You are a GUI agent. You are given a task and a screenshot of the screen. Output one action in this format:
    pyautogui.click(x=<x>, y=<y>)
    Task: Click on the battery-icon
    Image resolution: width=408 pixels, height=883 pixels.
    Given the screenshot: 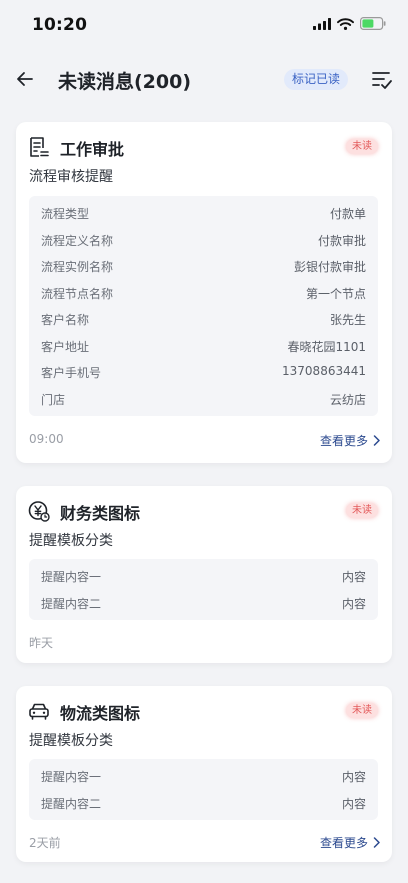 What is the action you would take?
    pyautogui.click(x=373, y=23)
    